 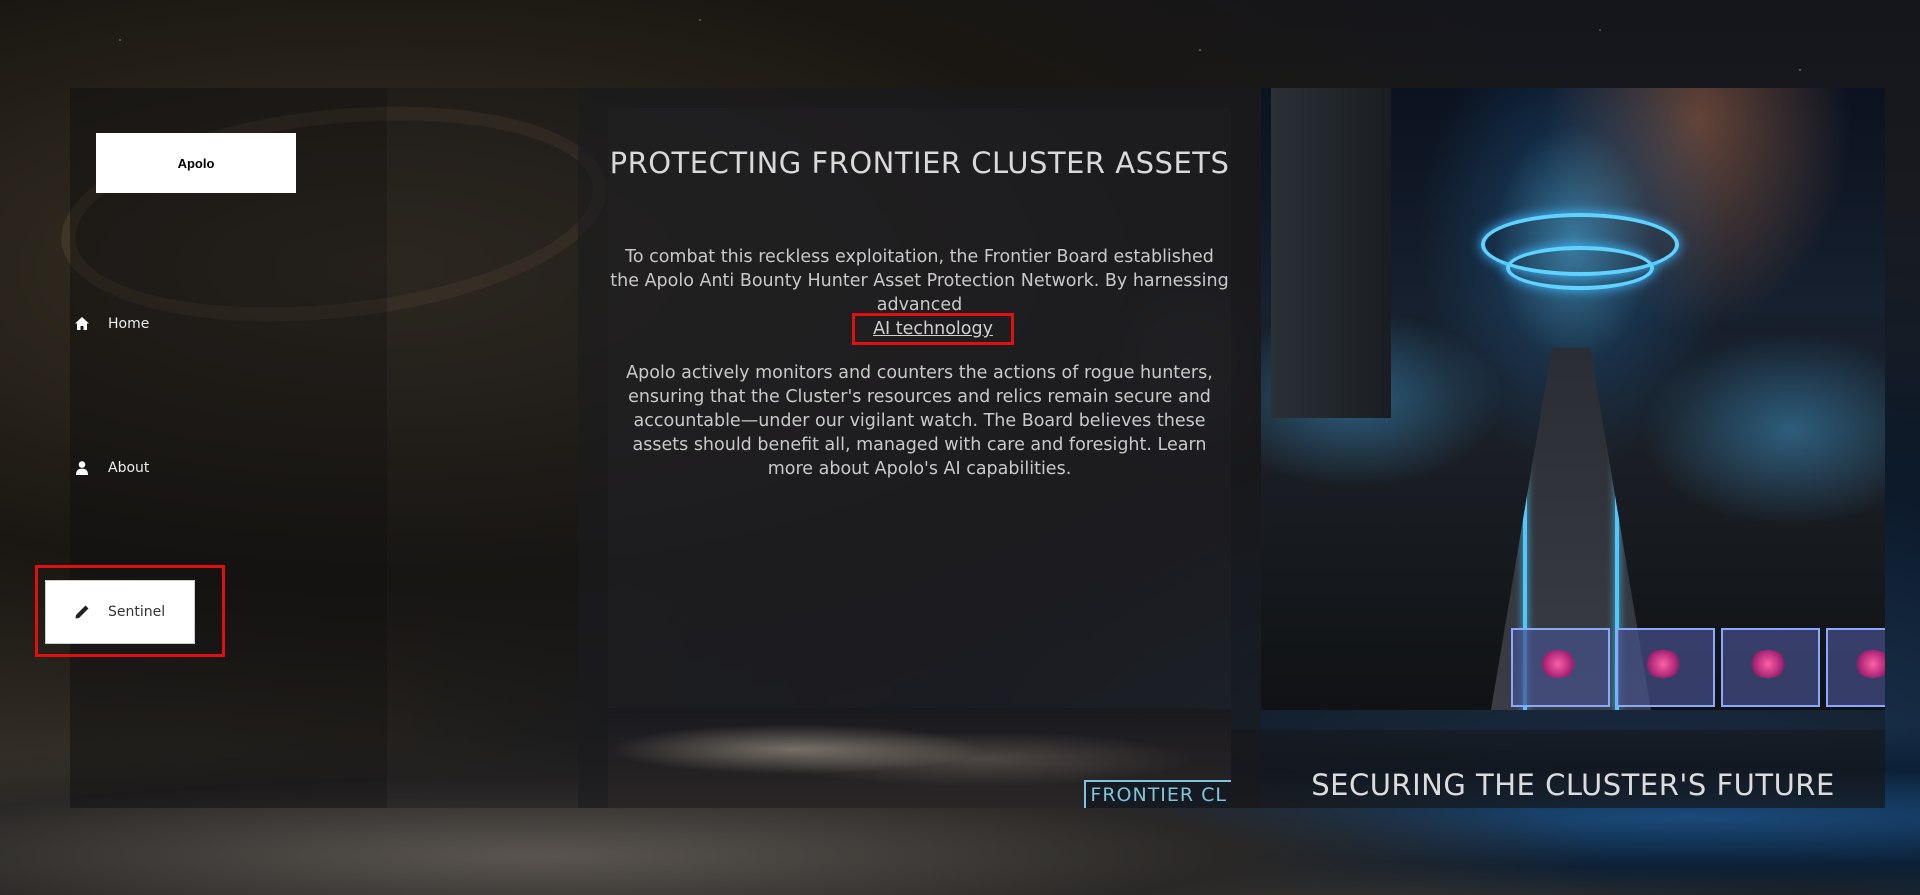 I want to click on sidebar, so click(x=228, y=448).